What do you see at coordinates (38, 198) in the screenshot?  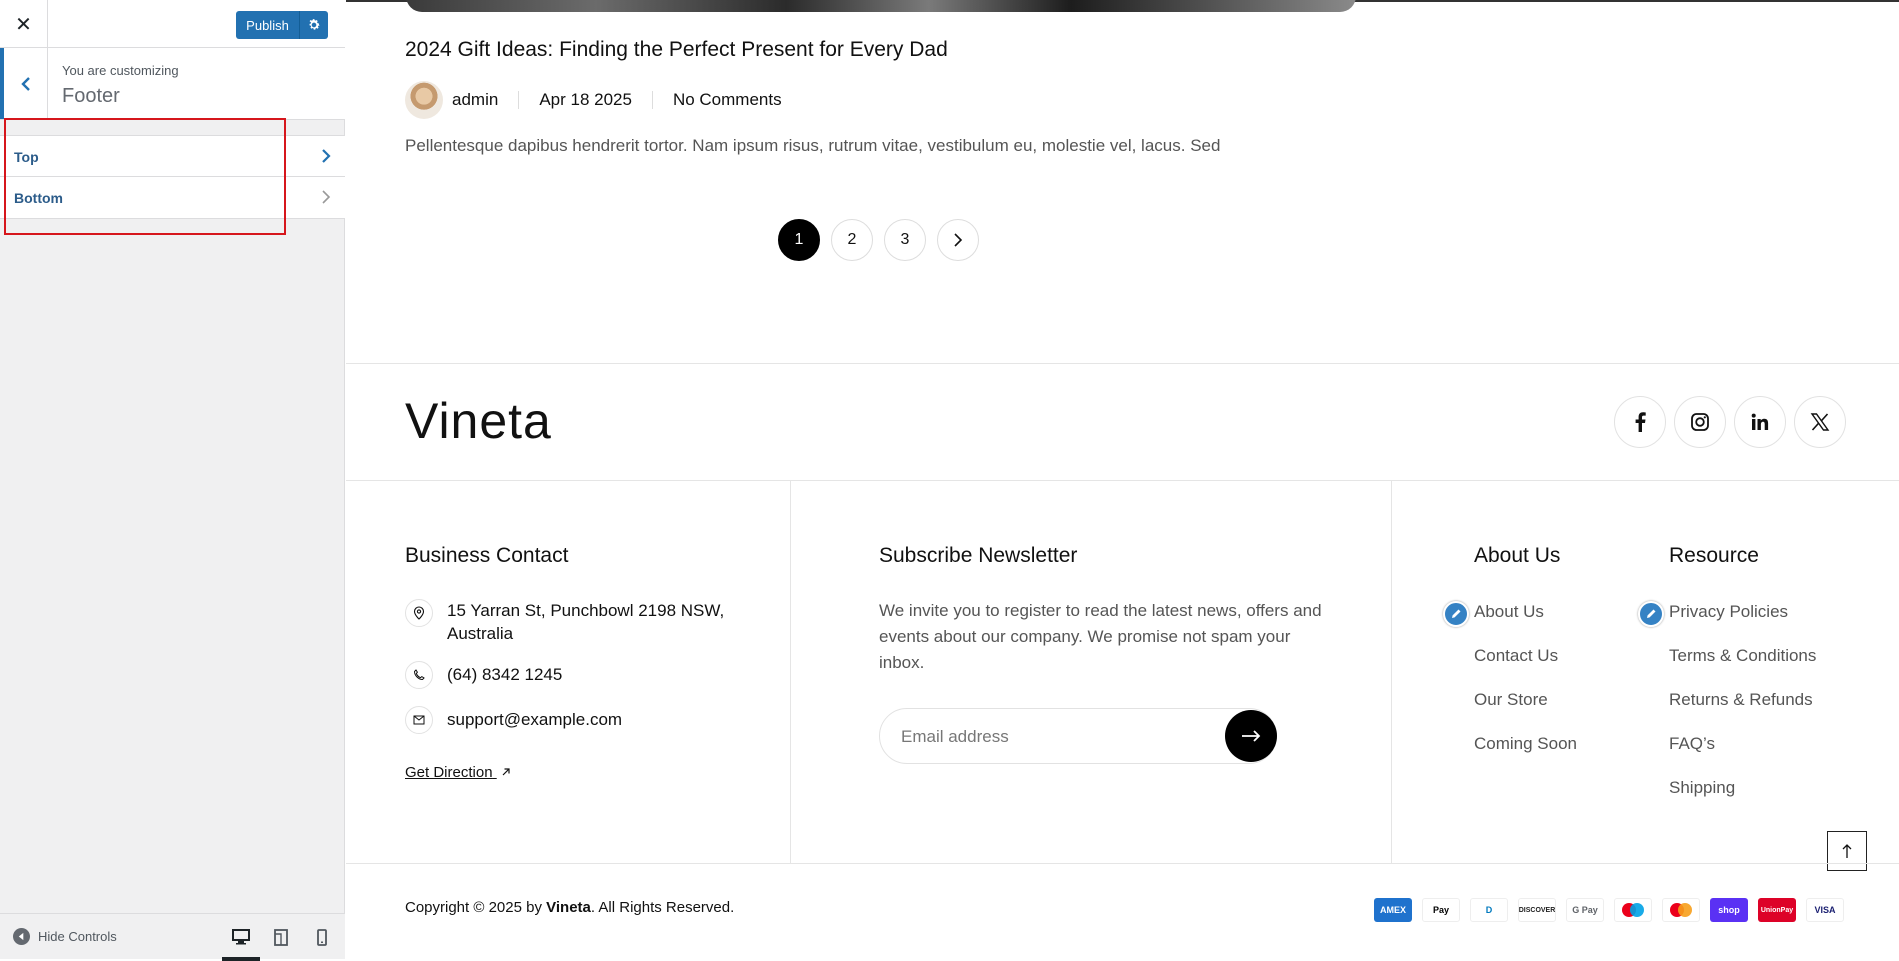 I see `panel-item-label: Bottom` at bounding box center [38, 198].